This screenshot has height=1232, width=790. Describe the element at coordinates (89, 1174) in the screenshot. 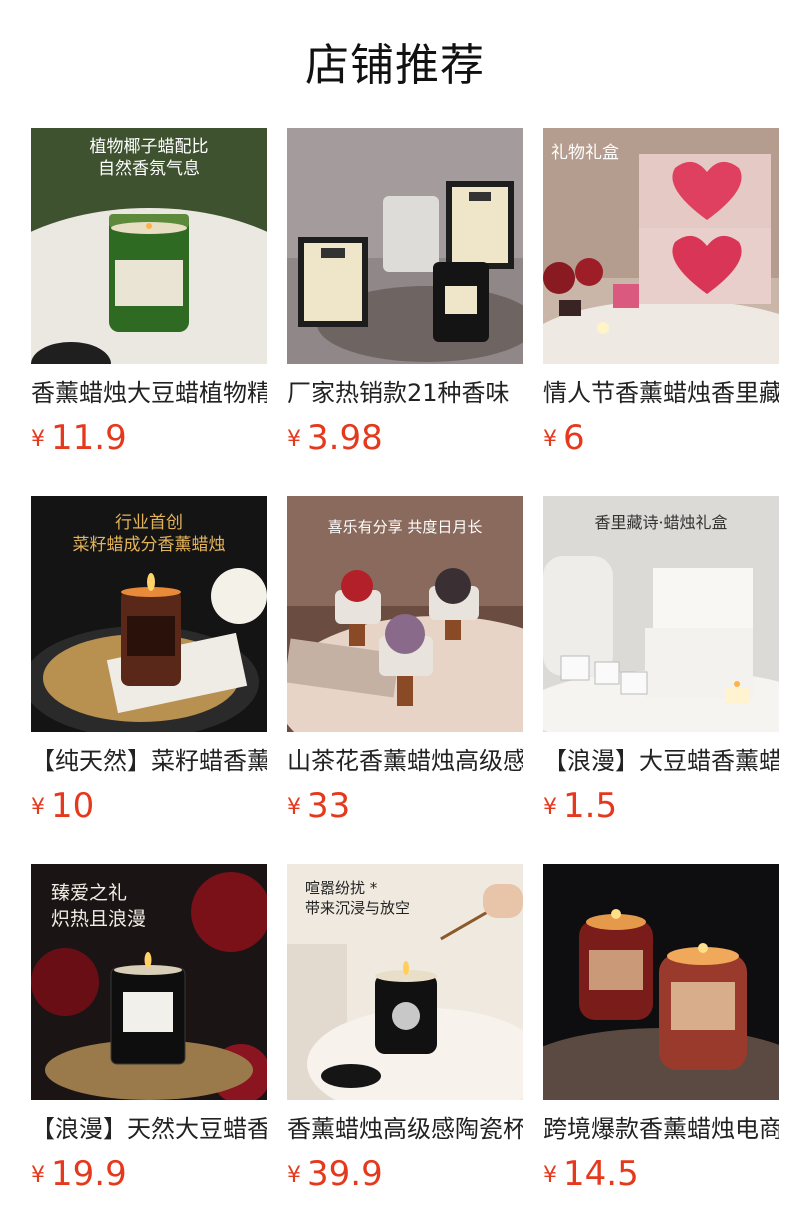

I see `price-value: 19.9` at that location.